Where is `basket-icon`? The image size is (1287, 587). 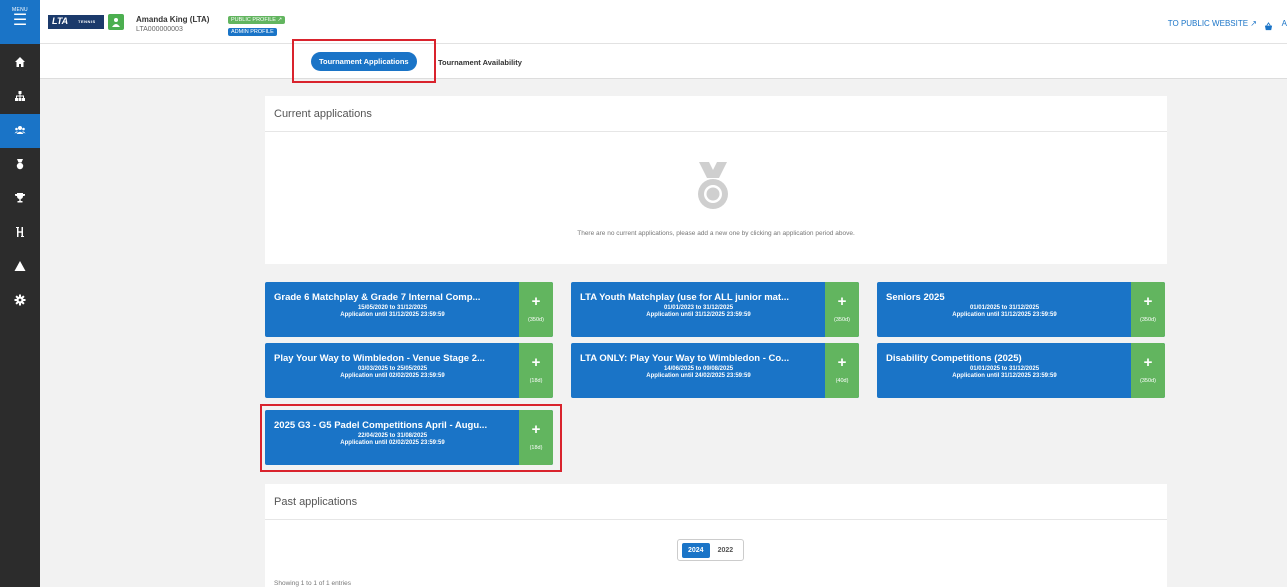
basket-icon is located at coordinates (1268, 24).